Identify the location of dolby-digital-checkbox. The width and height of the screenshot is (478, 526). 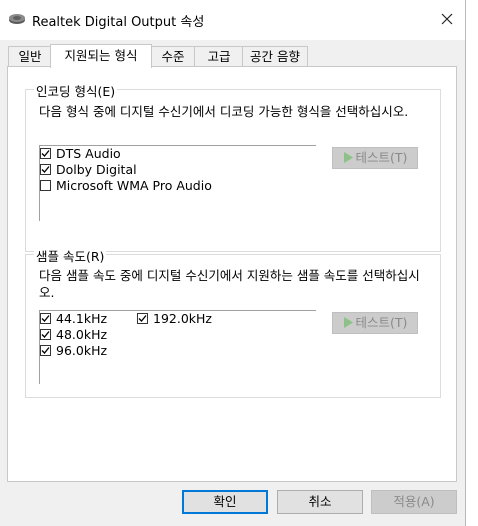
(45, 169).